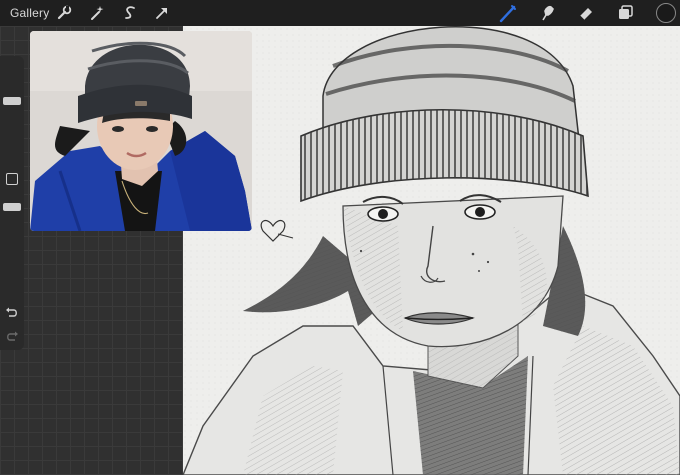  I want to click on eraser-icon, so click(586, 13).